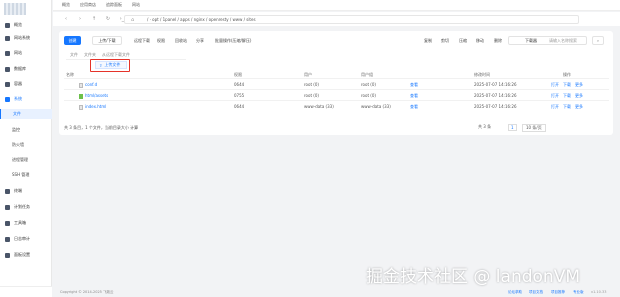 This screenshot has height=297, width=620. I want to click on upload-file-button: ⇪ 上传文件, so click(111, 65).